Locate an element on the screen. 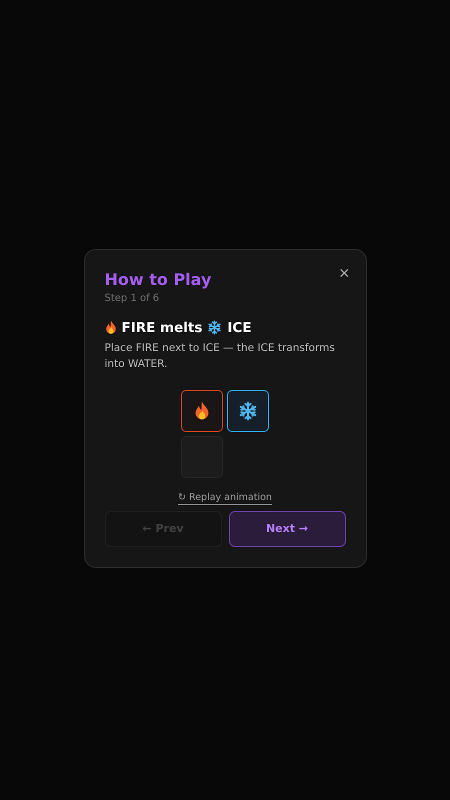  step-counter: Step 1 of 6 is located at coordinates (132, 298).